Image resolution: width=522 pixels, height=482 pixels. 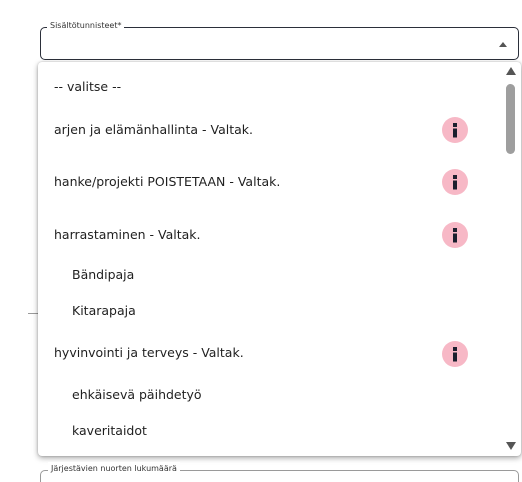 I want to click on option-ehkaiseva-paihdetyo: ehkäisevä päihdetyö, so click(x=286, y=395).